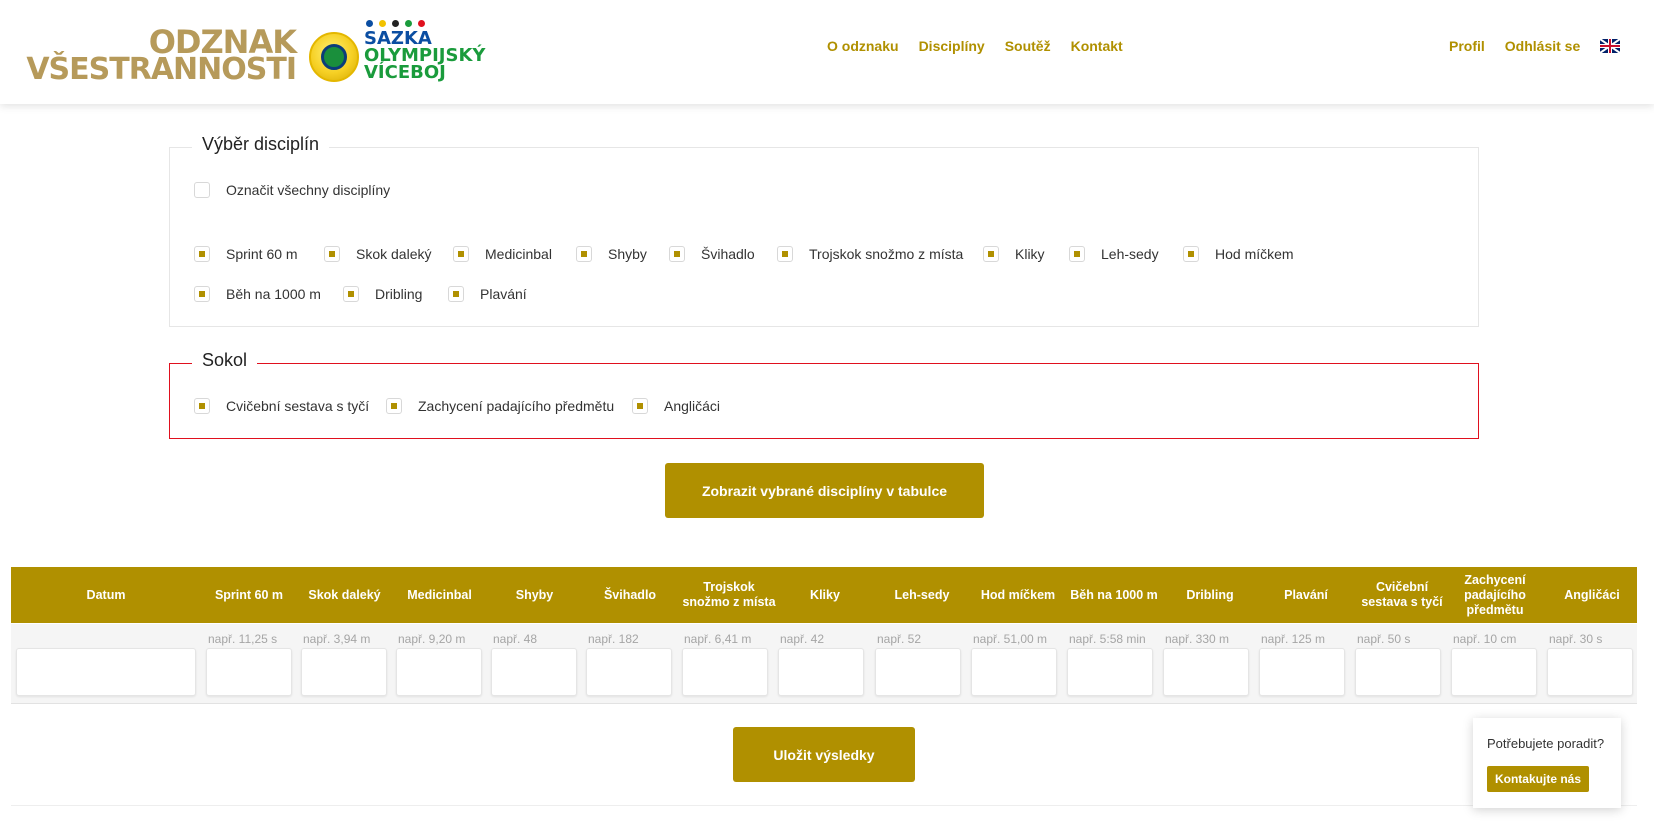  What do you see at coordinates (534, 672) in the screenshot?
I see `input-shyby` at bounding box center [534, 672].